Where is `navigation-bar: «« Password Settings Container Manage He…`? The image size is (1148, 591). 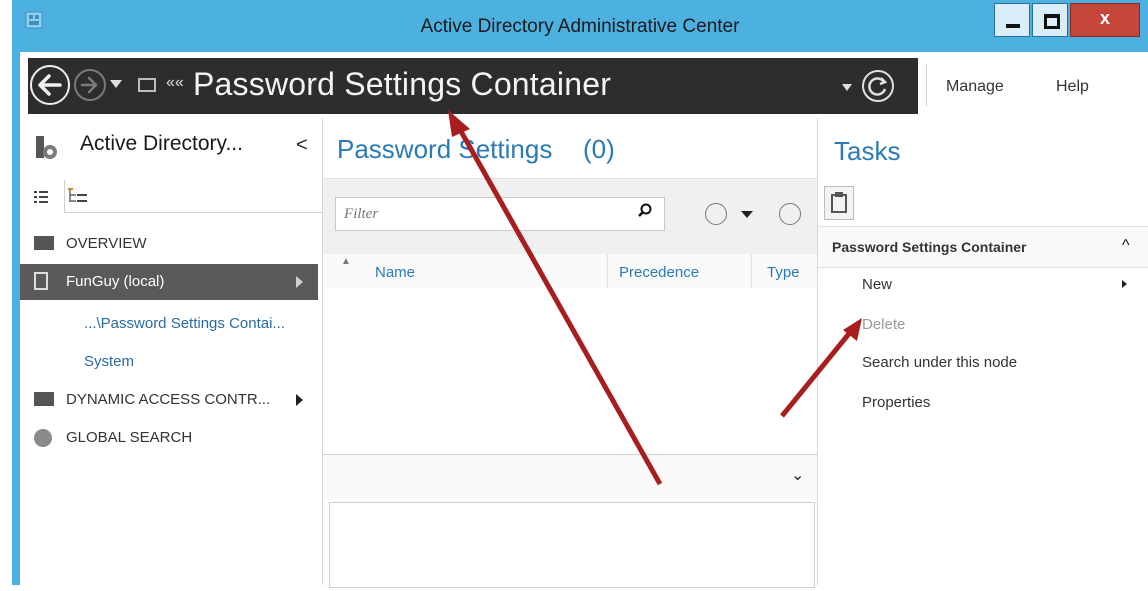 navigation-bar: «« Password Settings Container Manage He… is located at coordinates (584, 85).